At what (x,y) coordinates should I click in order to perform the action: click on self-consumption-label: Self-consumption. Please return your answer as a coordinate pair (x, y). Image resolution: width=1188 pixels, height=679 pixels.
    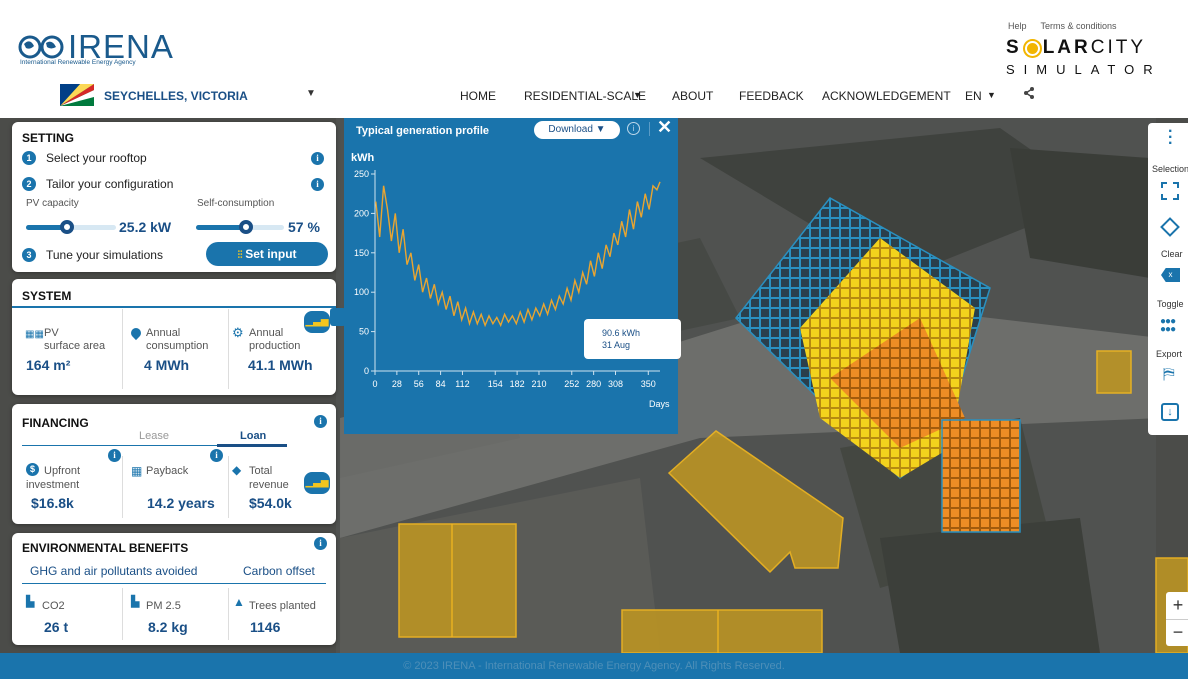
    Looking at the image, I should click on (236, 203).